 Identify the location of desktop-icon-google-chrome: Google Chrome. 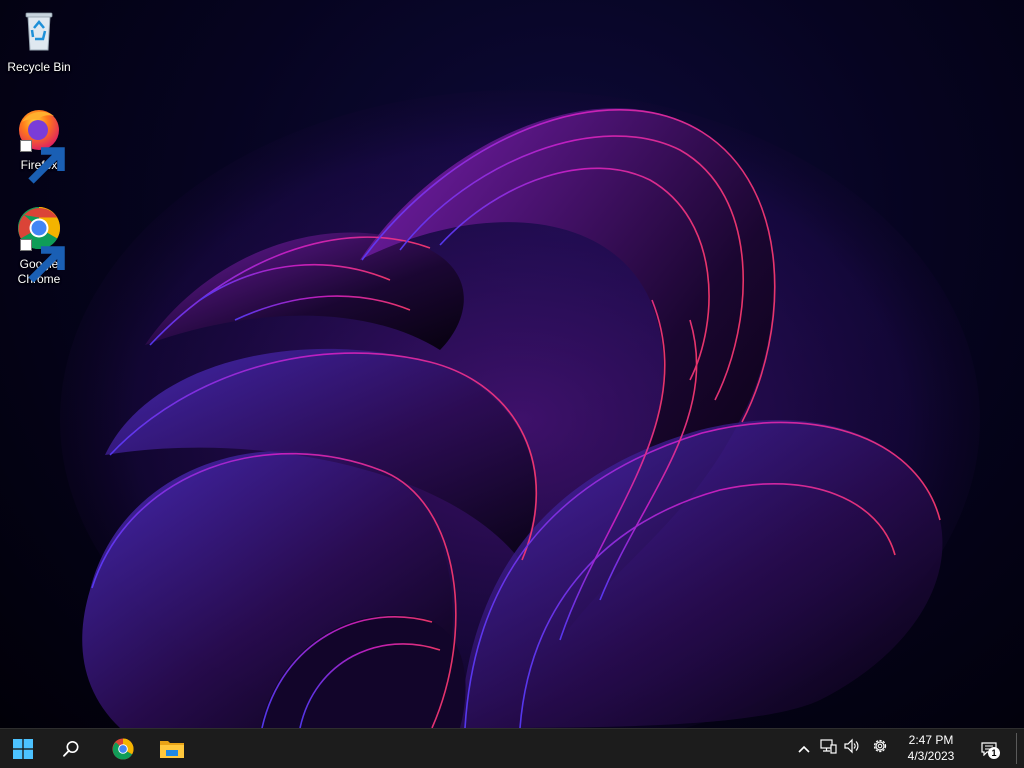
(39, 245).